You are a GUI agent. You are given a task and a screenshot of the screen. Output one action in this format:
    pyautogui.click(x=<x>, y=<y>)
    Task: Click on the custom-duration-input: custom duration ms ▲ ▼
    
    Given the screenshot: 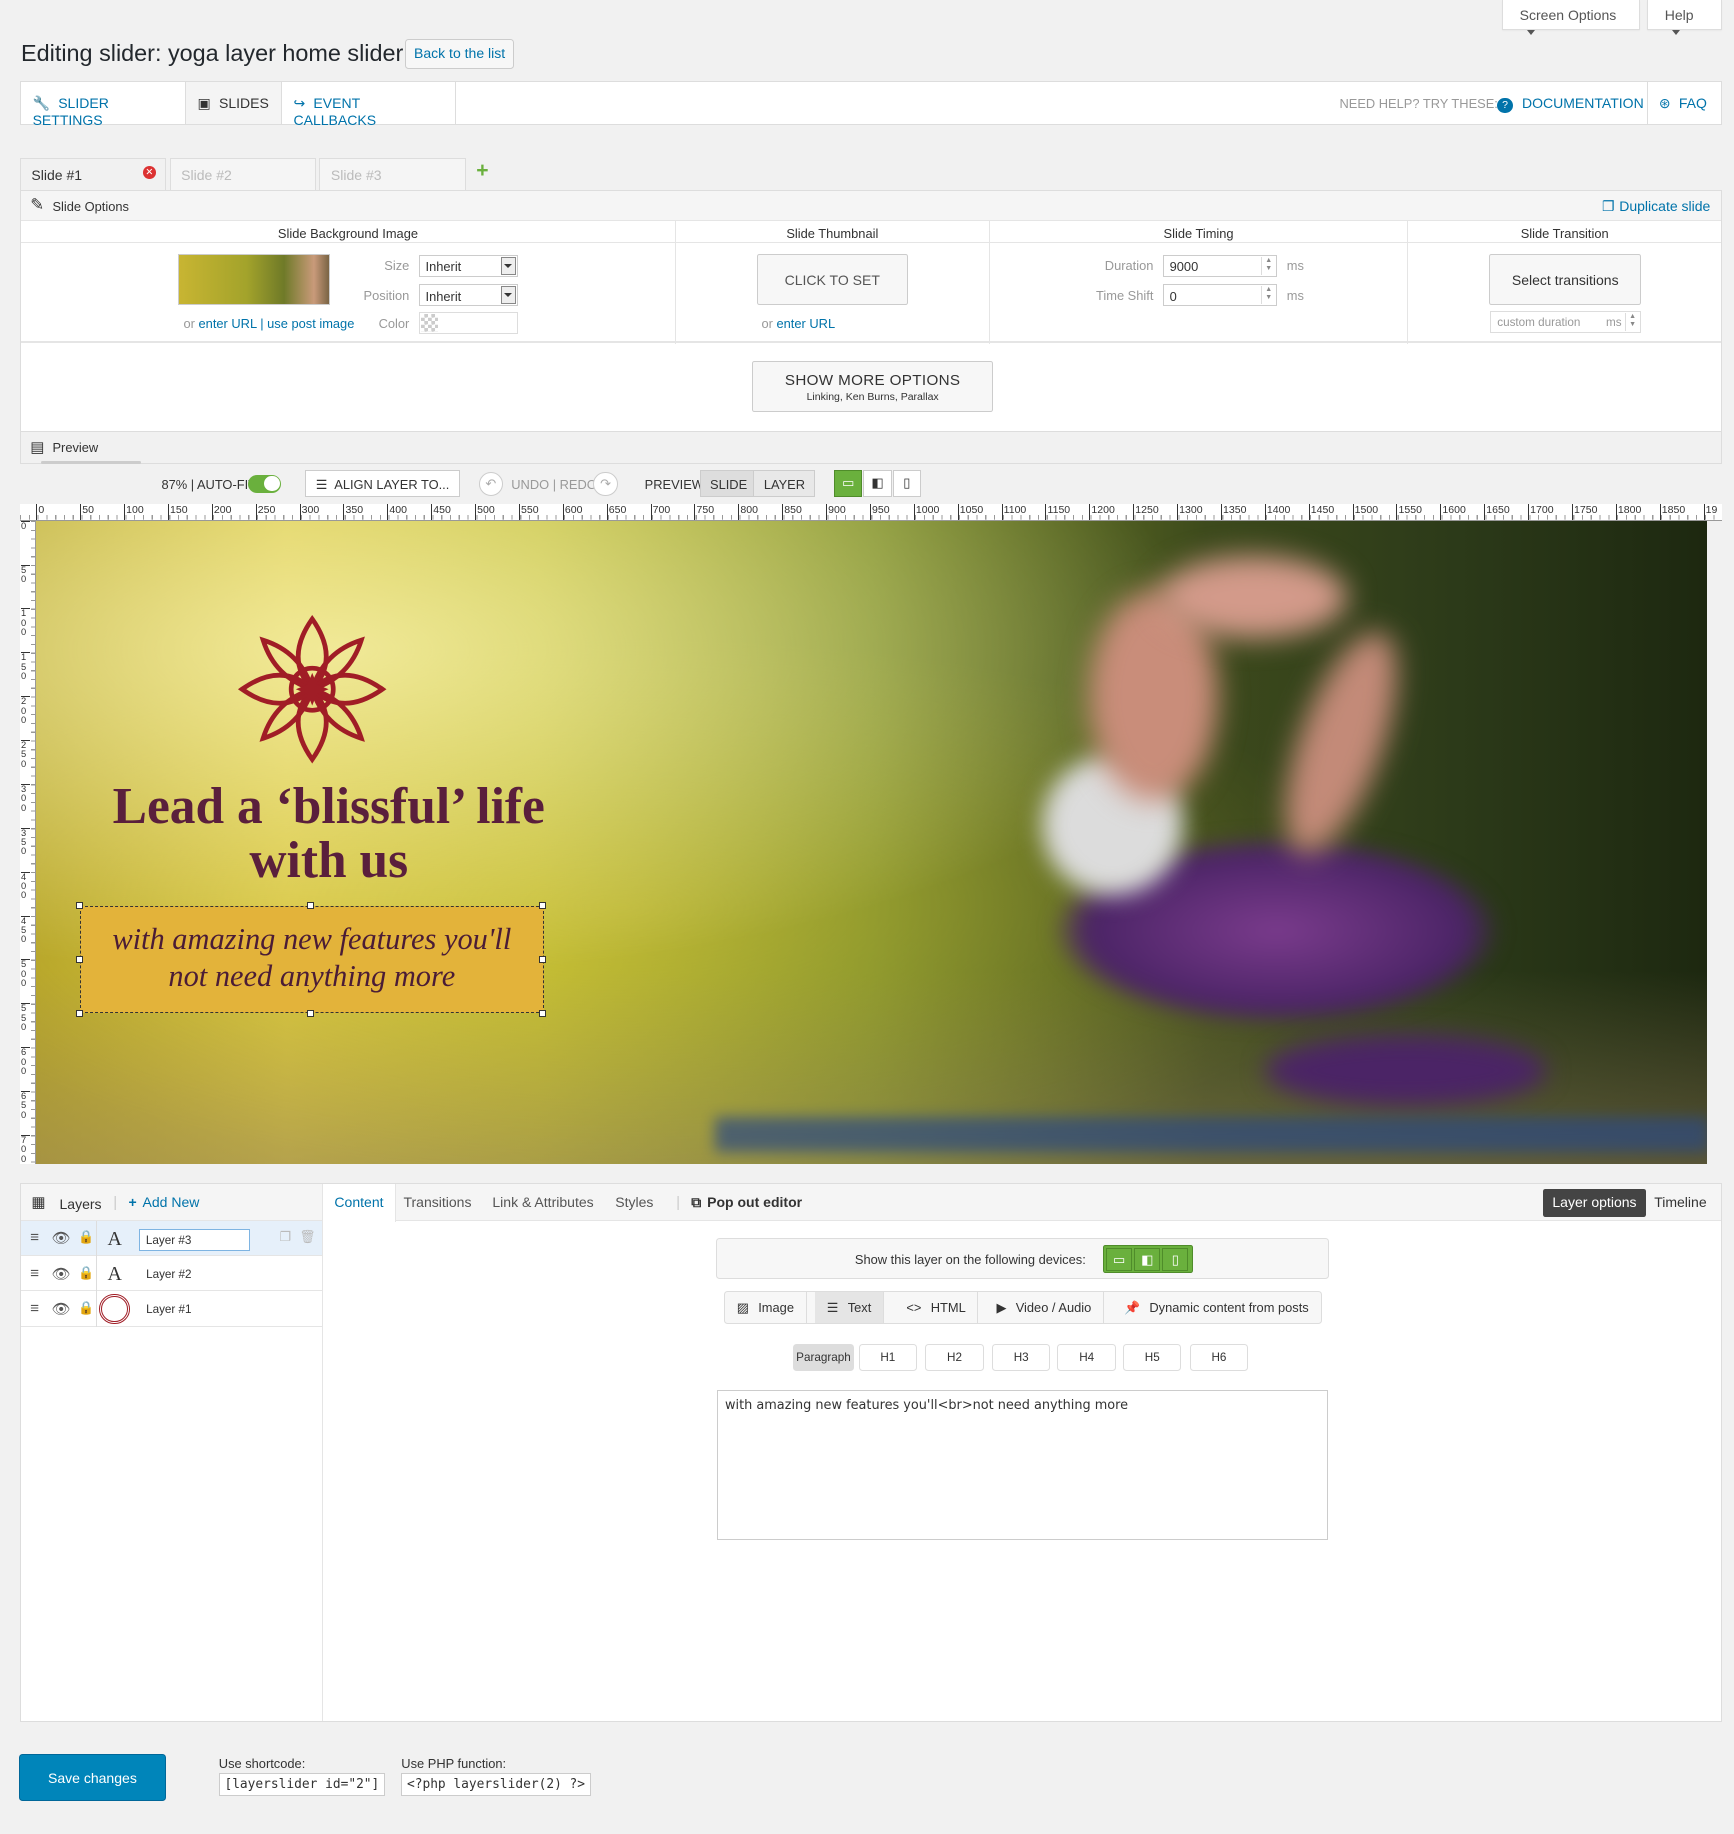 What is the action you would take?
    pyautogui.click(x=1566, y=322)
    